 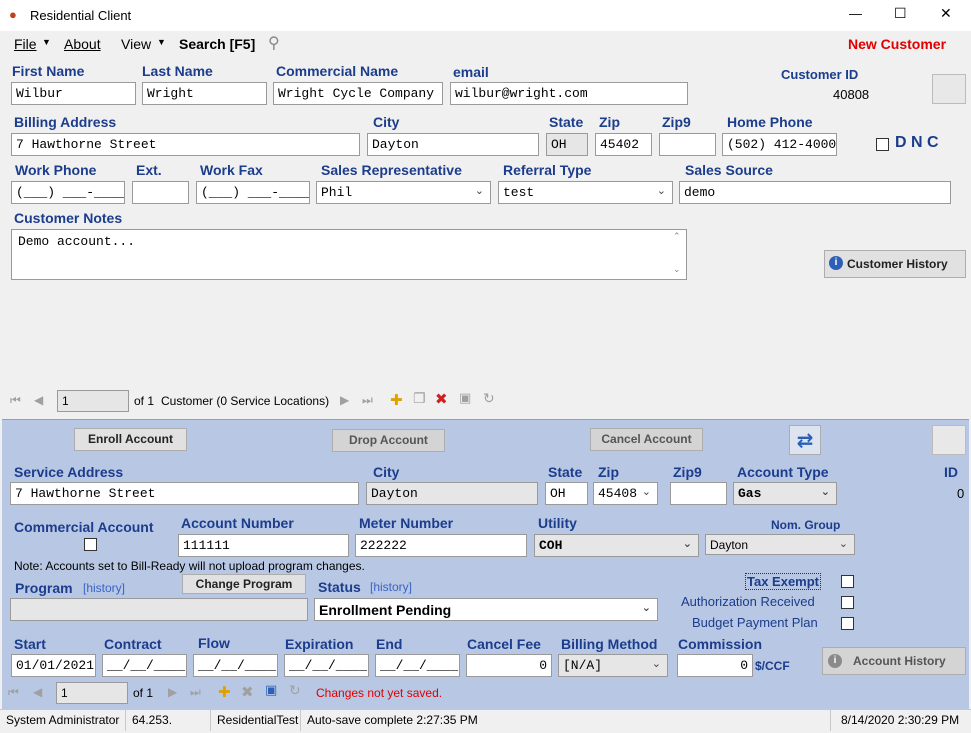 I want to click on account-state-input: OH, so click(x=566, y=493).